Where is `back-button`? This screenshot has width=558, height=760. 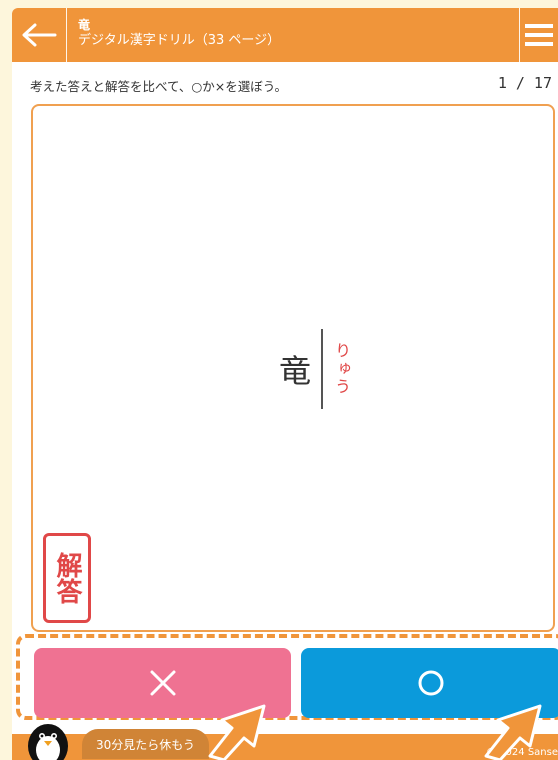 back-button is located at coordinates (39, 35).